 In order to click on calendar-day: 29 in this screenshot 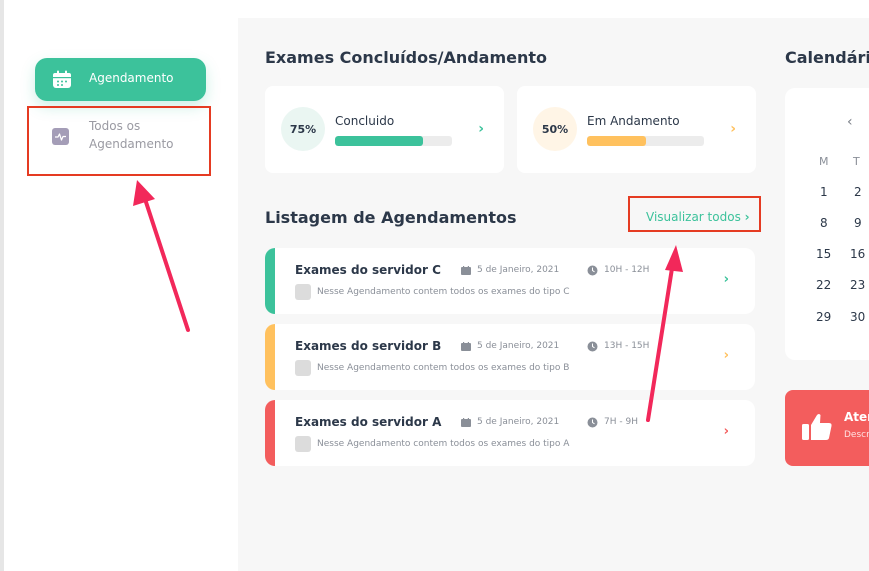, I will do `click(823, 317)`.